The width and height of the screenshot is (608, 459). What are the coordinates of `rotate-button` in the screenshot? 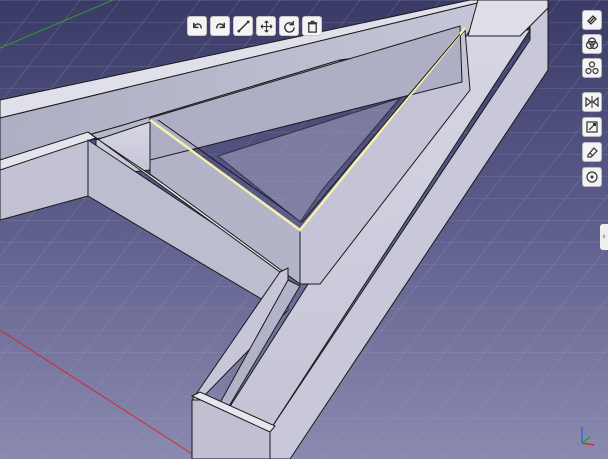 It's located at (289, 26).